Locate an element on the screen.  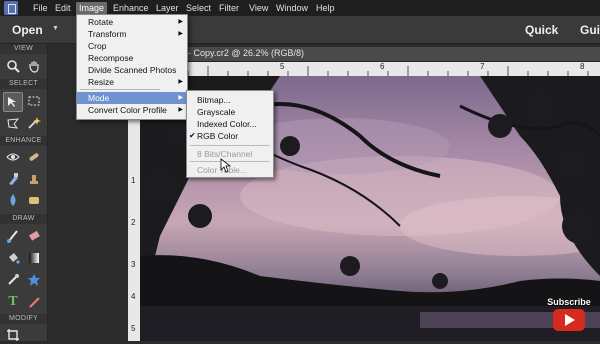
menu-item-label: Crop is located at coordinates (97, 46).